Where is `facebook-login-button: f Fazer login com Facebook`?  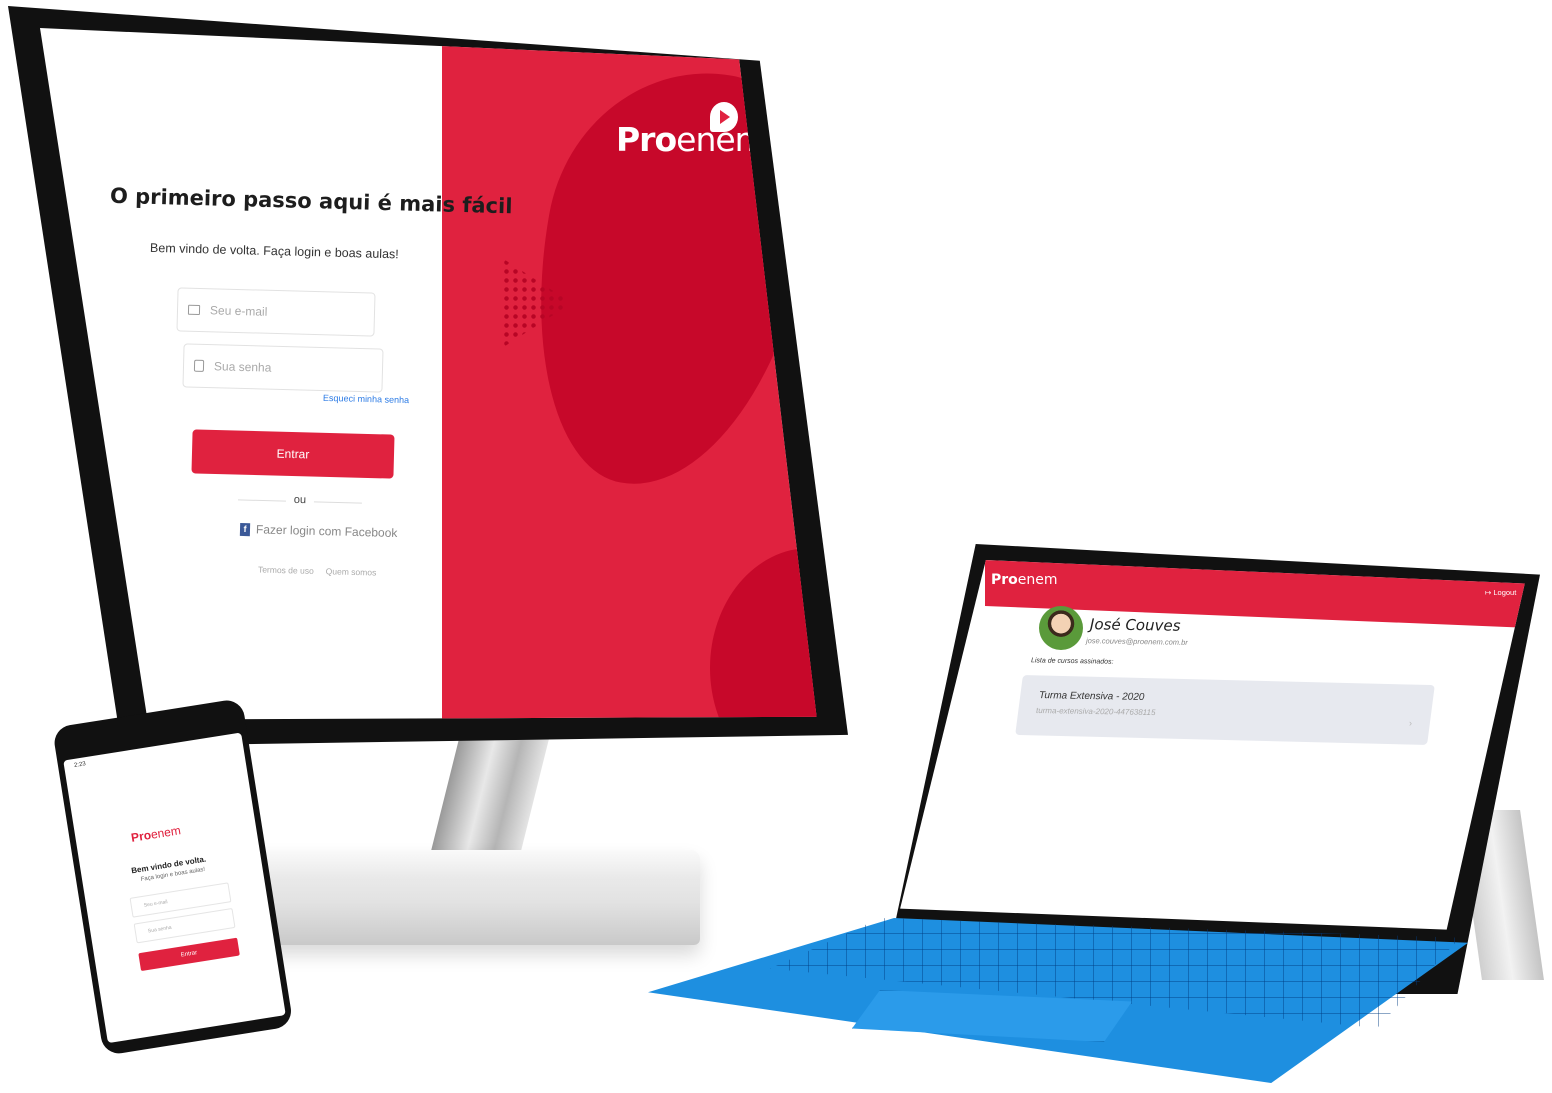
facebook-login-button: f Fazer login com Facebook is located at coordinates (318, 531).